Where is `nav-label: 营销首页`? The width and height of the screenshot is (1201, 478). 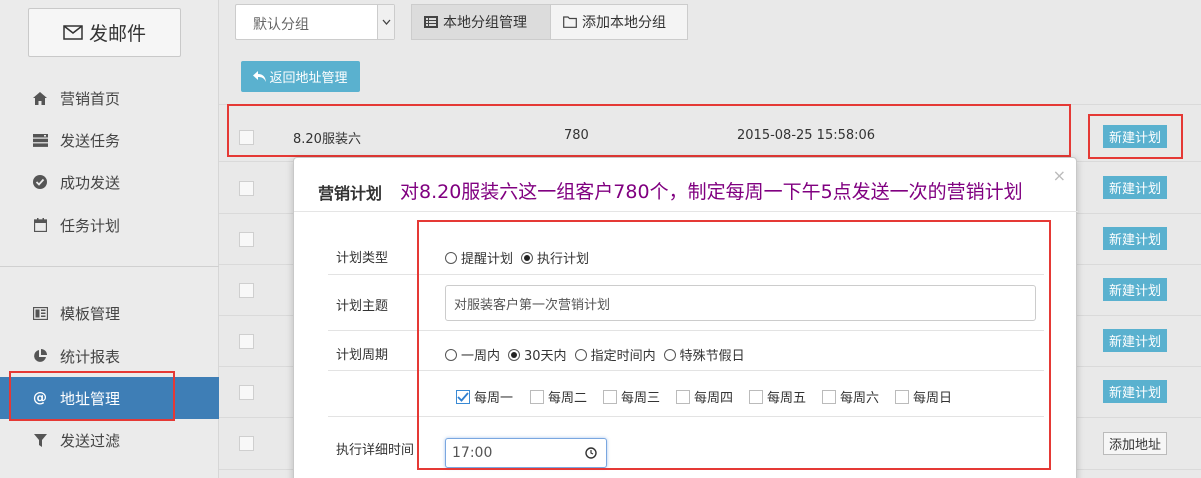 nav-label: 营销首页 is located at coordinates (90, 98).